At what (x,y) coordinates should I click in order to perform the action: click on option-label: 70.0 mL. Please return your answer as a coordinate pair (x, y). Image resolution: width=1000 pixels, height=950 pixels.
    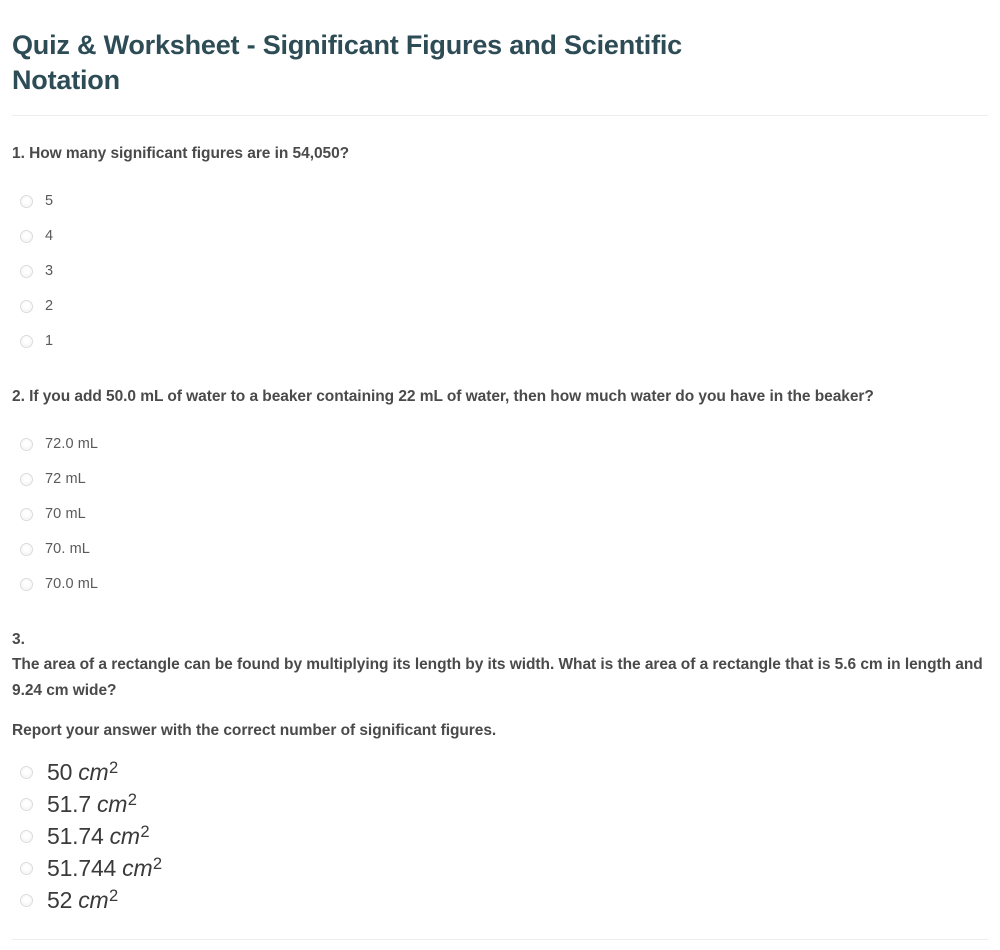
    Looking at the image, I should click on (72, 584).